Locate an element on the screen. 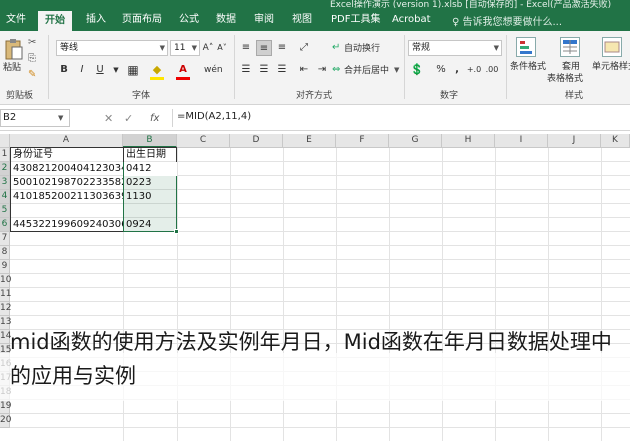  cell-b3: 0223 is located at coordinates (150, 183).